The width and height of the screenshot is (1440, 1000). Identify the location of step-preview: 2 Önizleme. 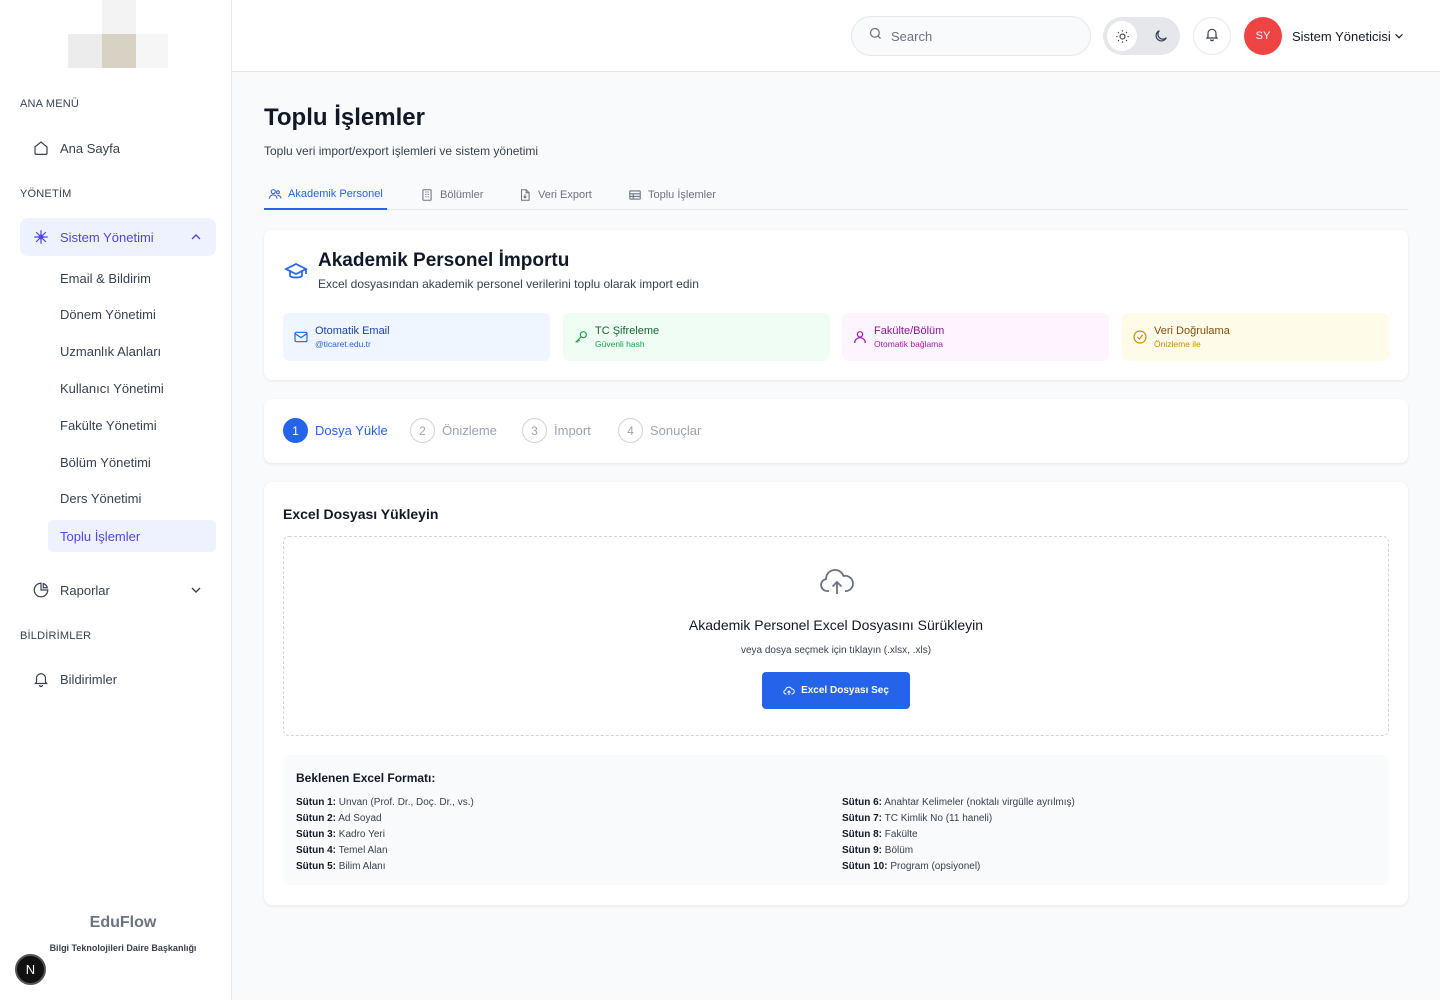
(453, 430).